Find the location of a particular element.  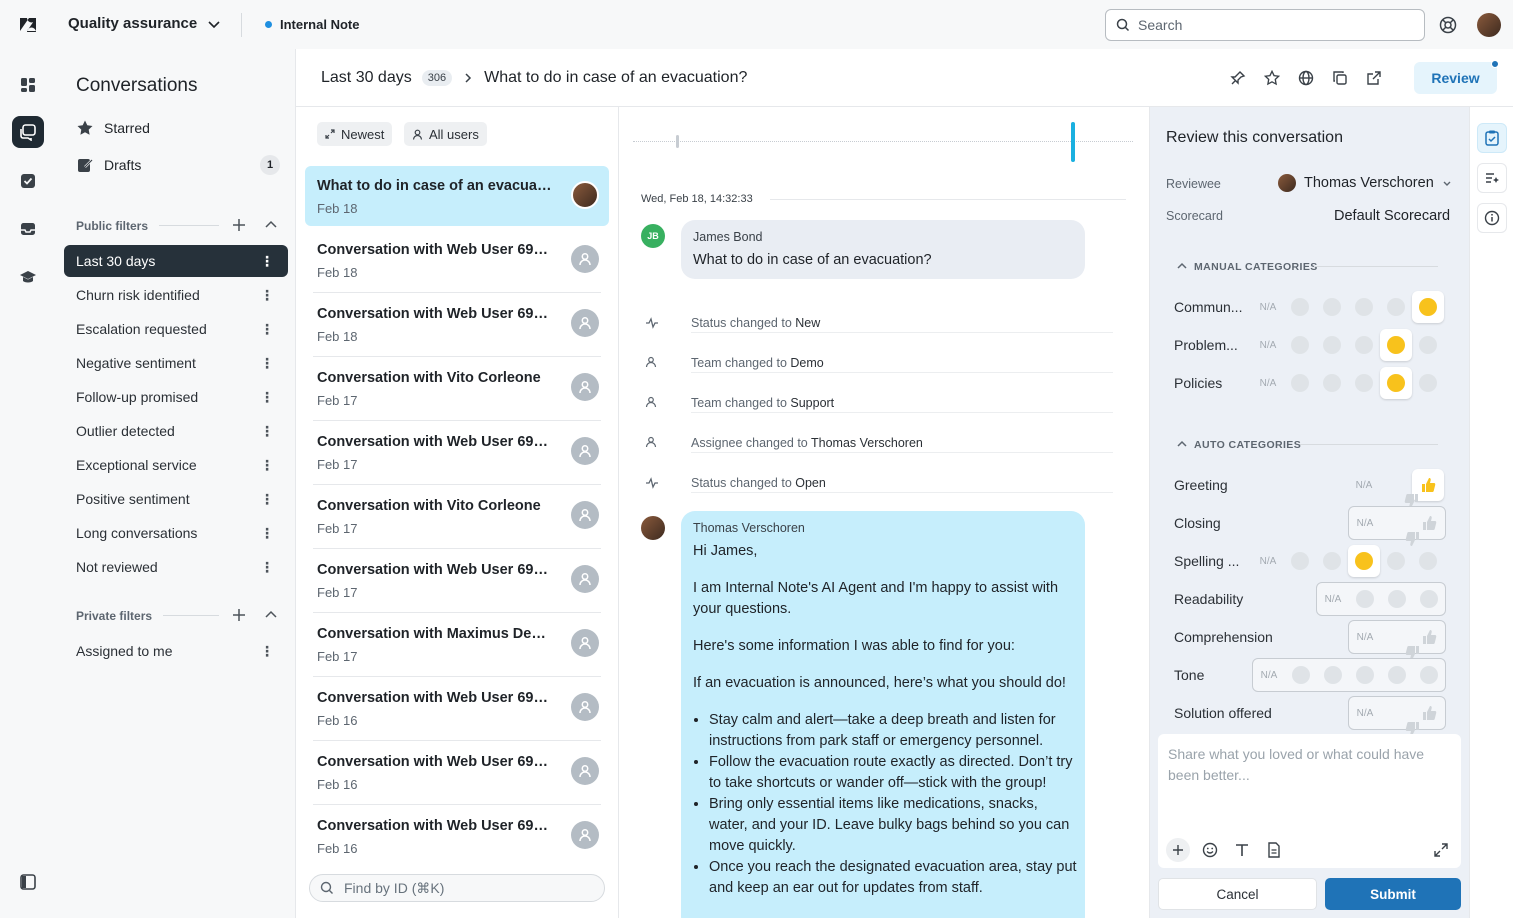

drafts-link: Drafts 1 is located at coordinates (178, 165).